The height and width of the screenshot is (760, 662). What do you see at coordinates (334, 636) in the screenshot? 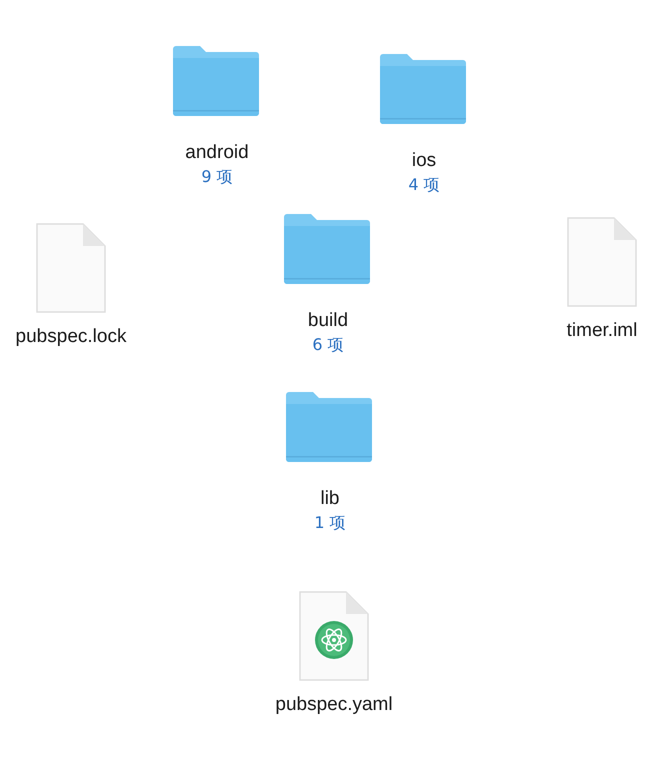
I see `document-atom-icon` at bounding box center [334, 636].